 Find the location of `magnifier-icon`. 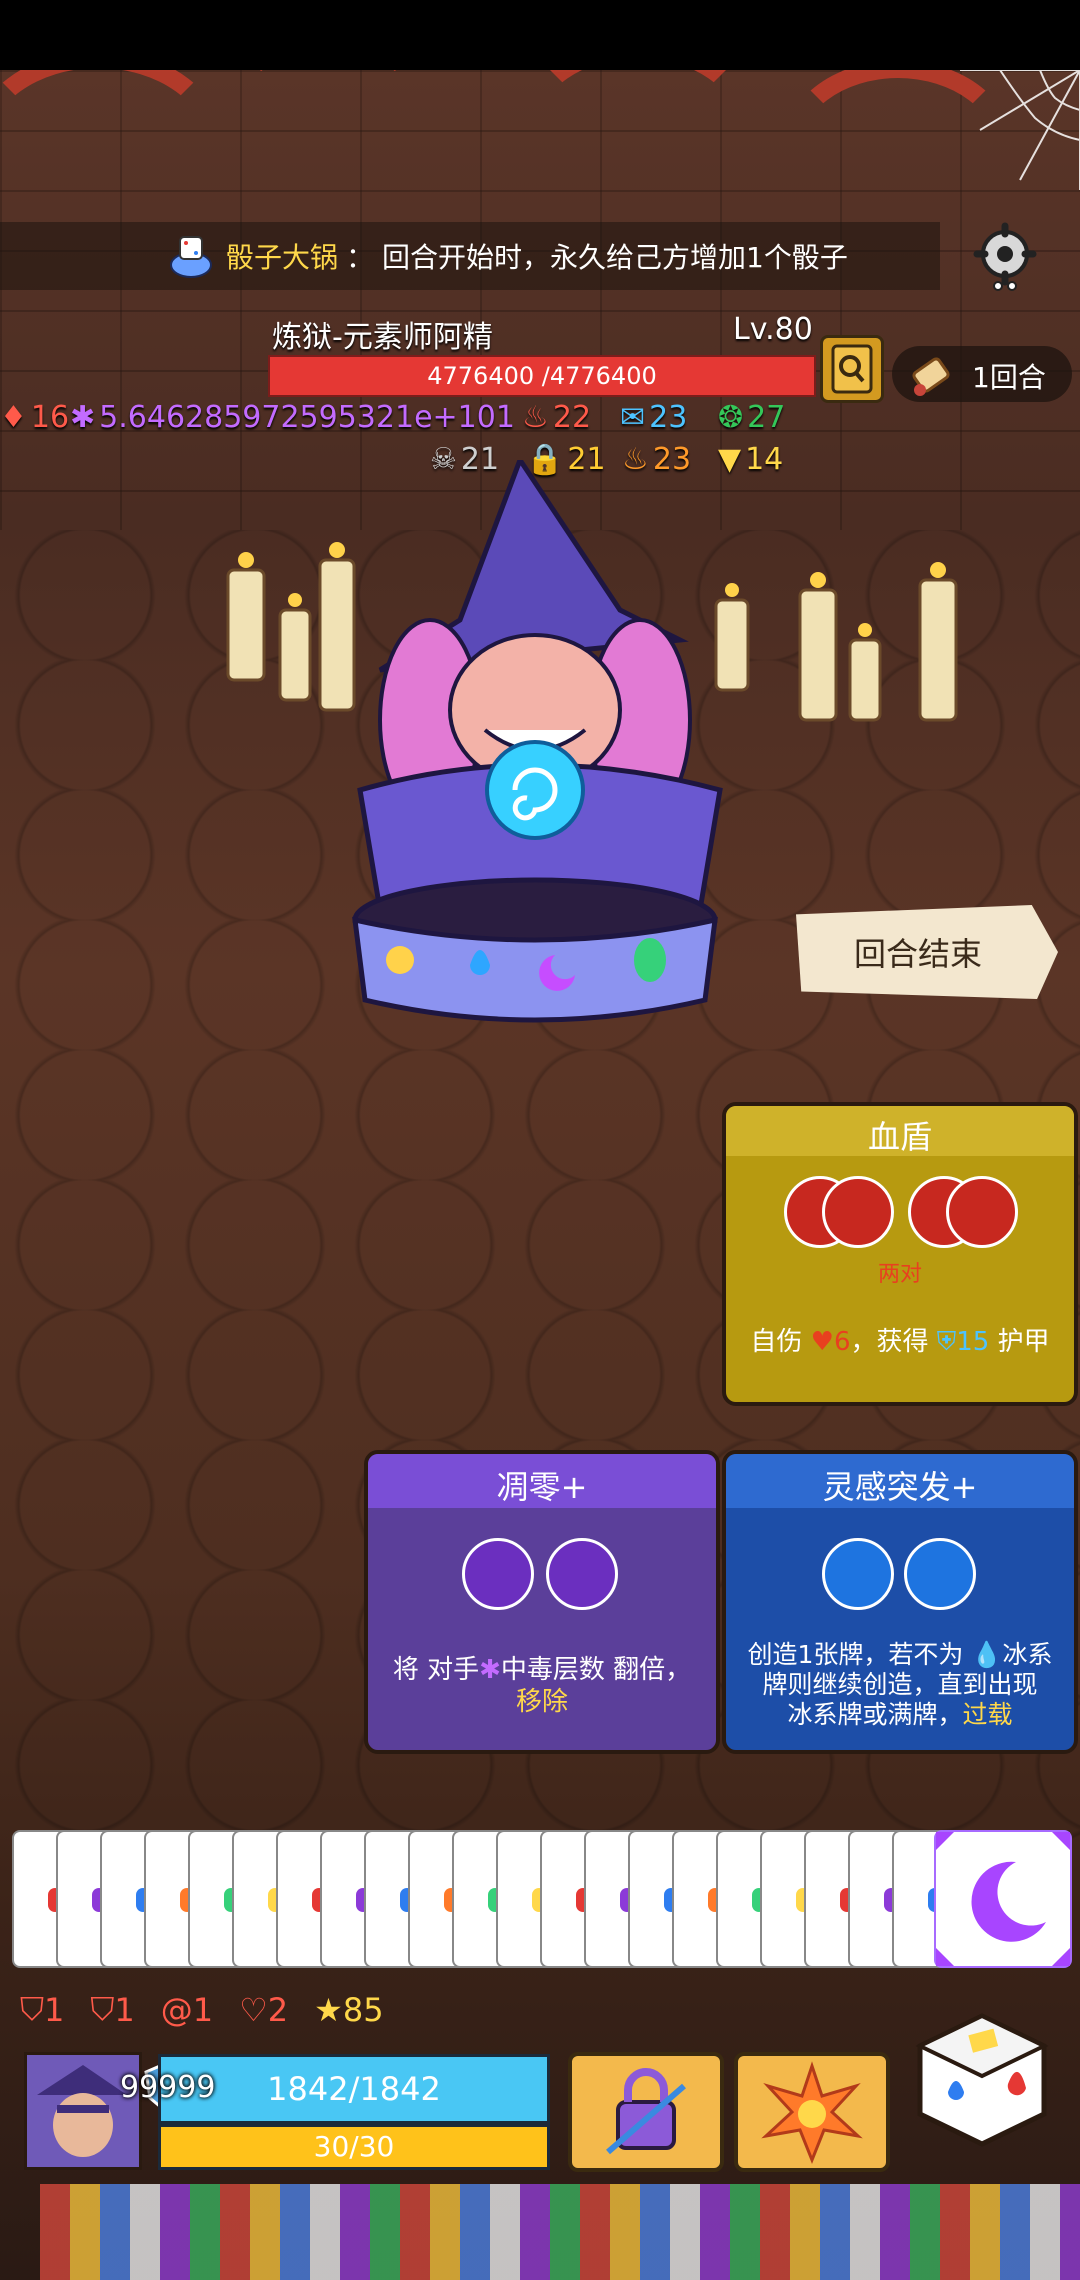

magnifier-icon is located at coordinates (852, 369).